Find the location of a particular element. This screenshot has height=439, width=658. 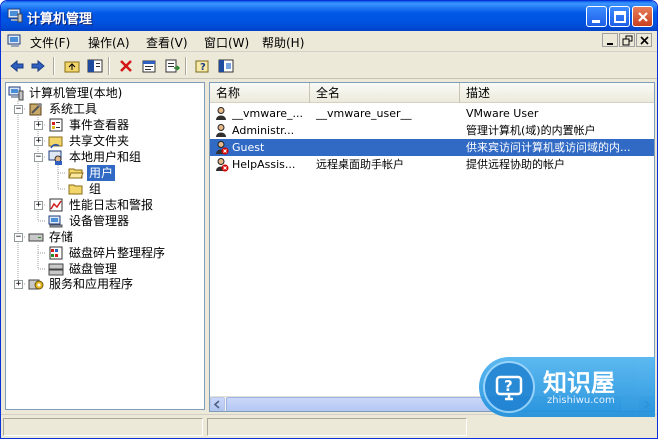

title-bar: 计算机管理 is located at coordinates (329, 16).